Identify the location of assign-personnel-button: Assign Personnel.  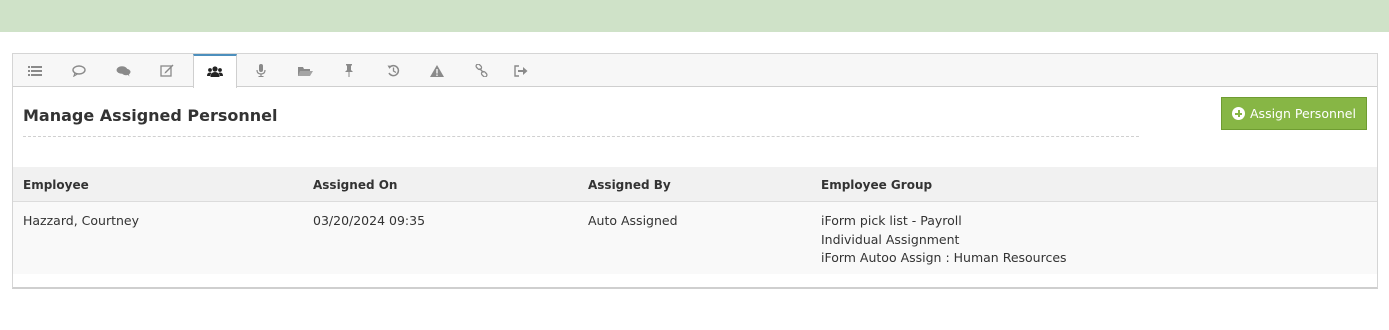
(1294, 113).